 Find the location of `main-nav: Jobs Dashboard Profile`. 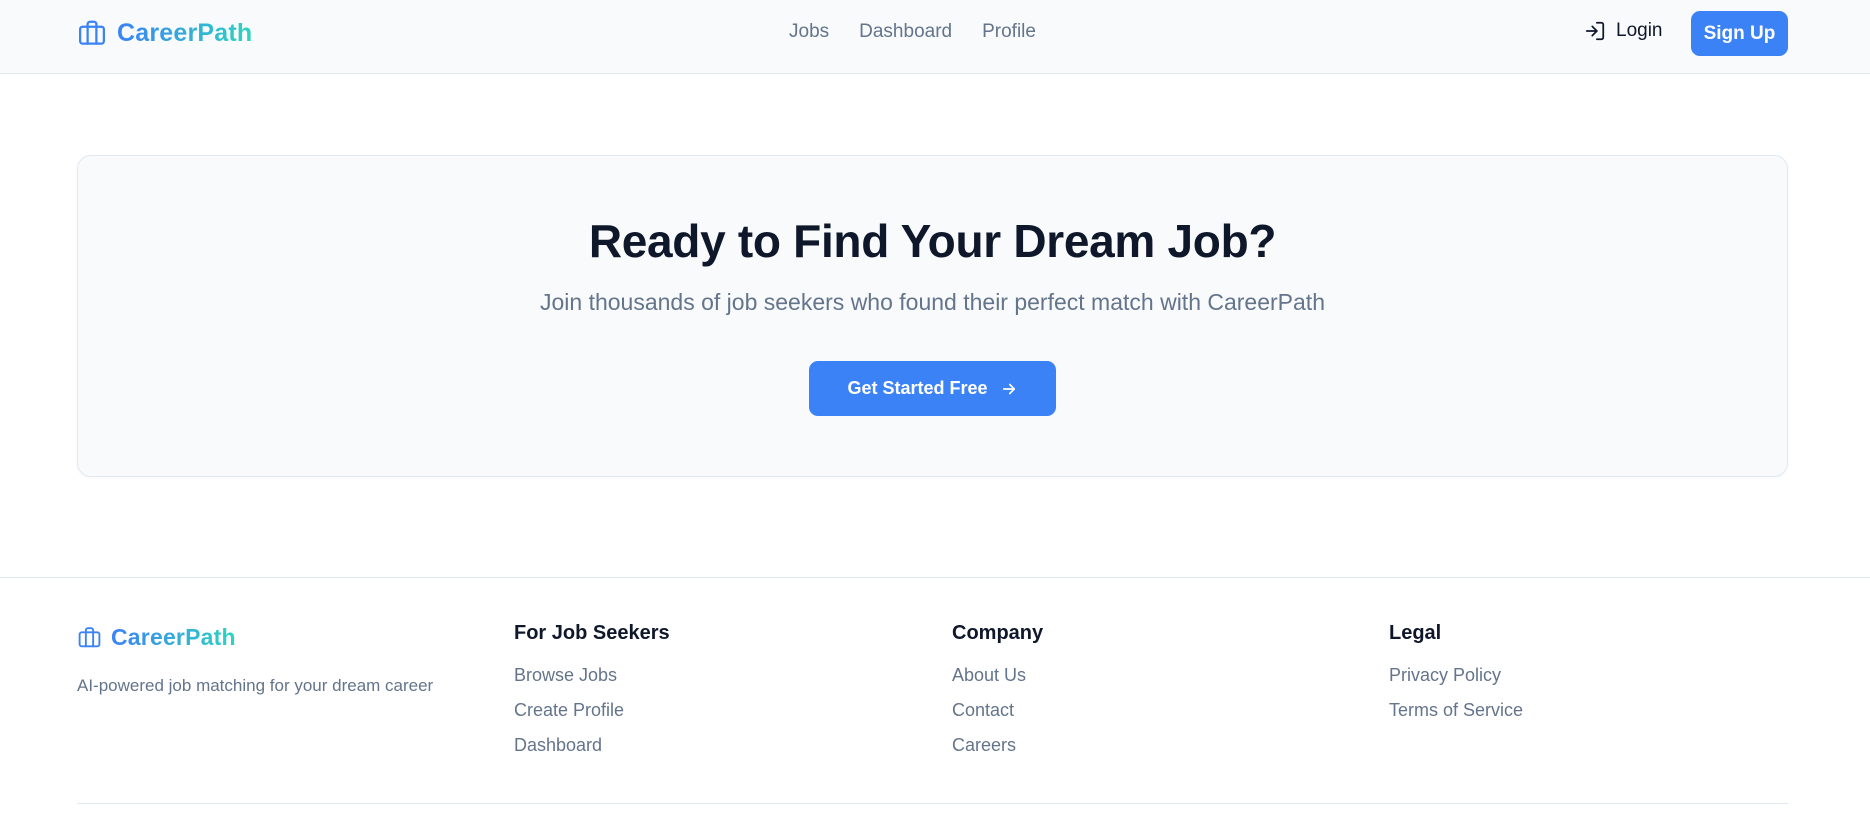

main-nav: Jobs Dashboard Profile is located at coordinates (912, 32).